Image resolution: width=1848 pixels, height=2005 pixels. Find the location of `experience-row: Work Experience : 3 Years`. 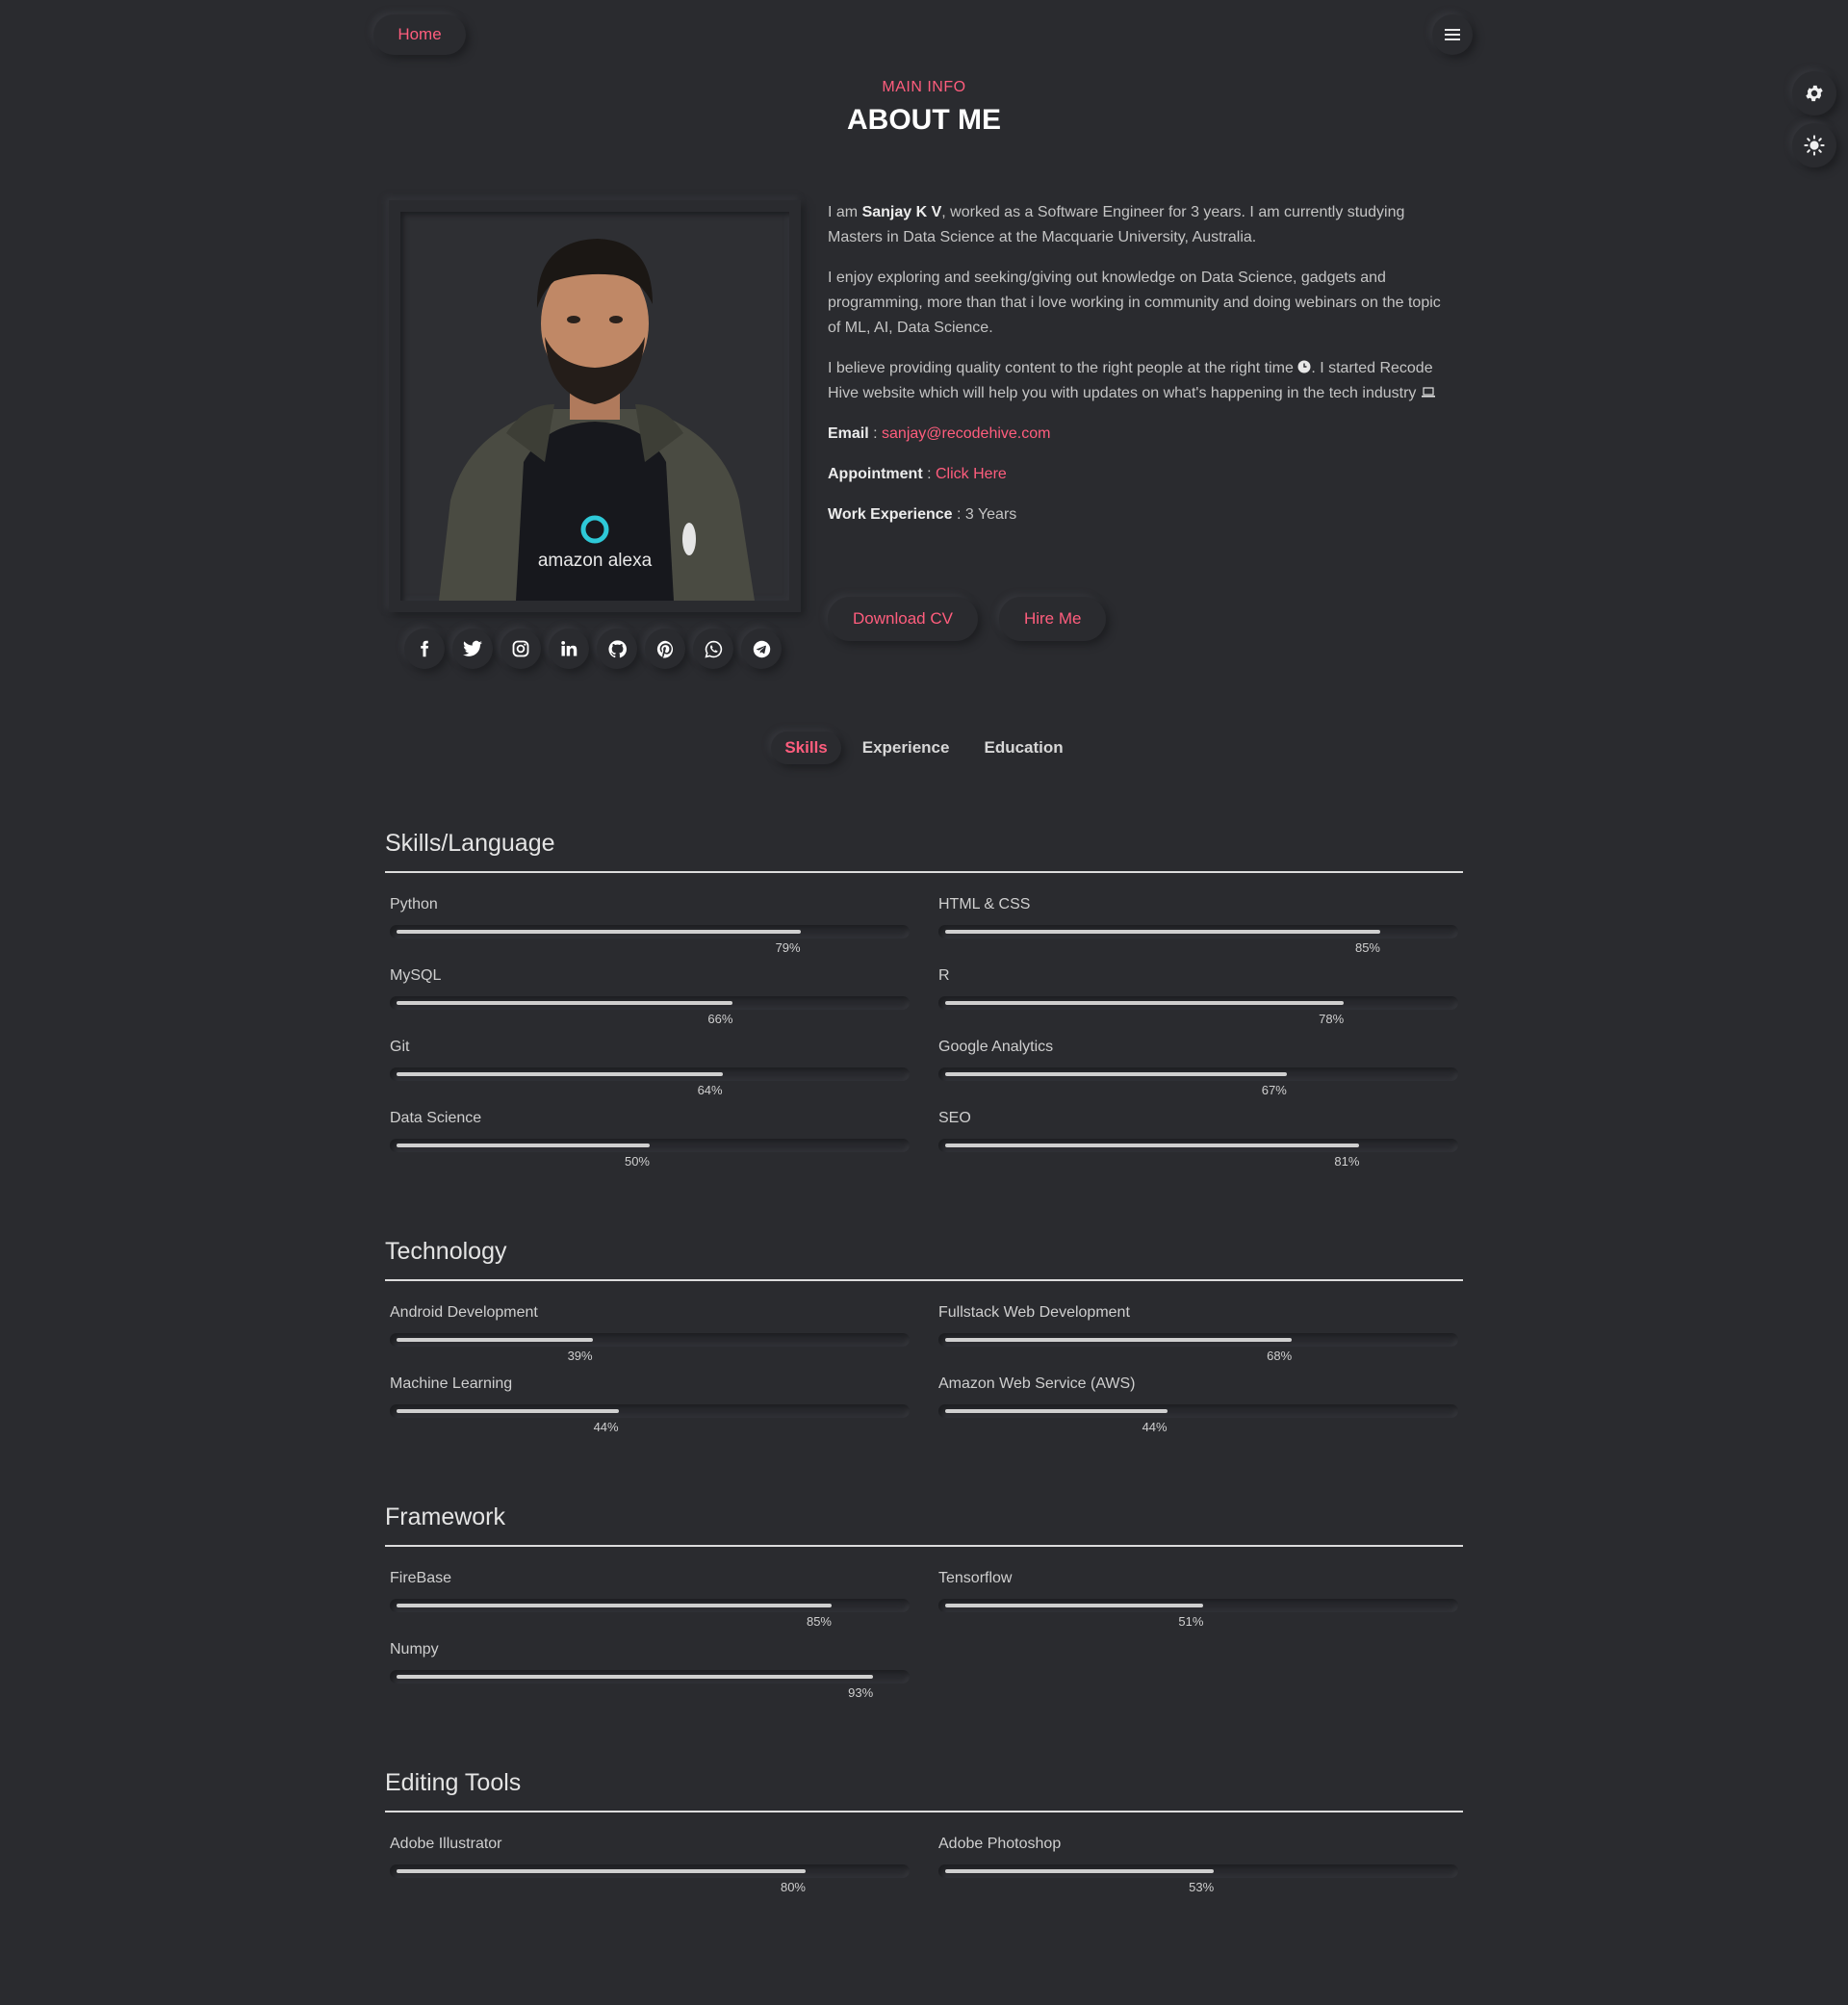

experience-row: Work Experience : 3 Years is located at coordinates (922, 514).